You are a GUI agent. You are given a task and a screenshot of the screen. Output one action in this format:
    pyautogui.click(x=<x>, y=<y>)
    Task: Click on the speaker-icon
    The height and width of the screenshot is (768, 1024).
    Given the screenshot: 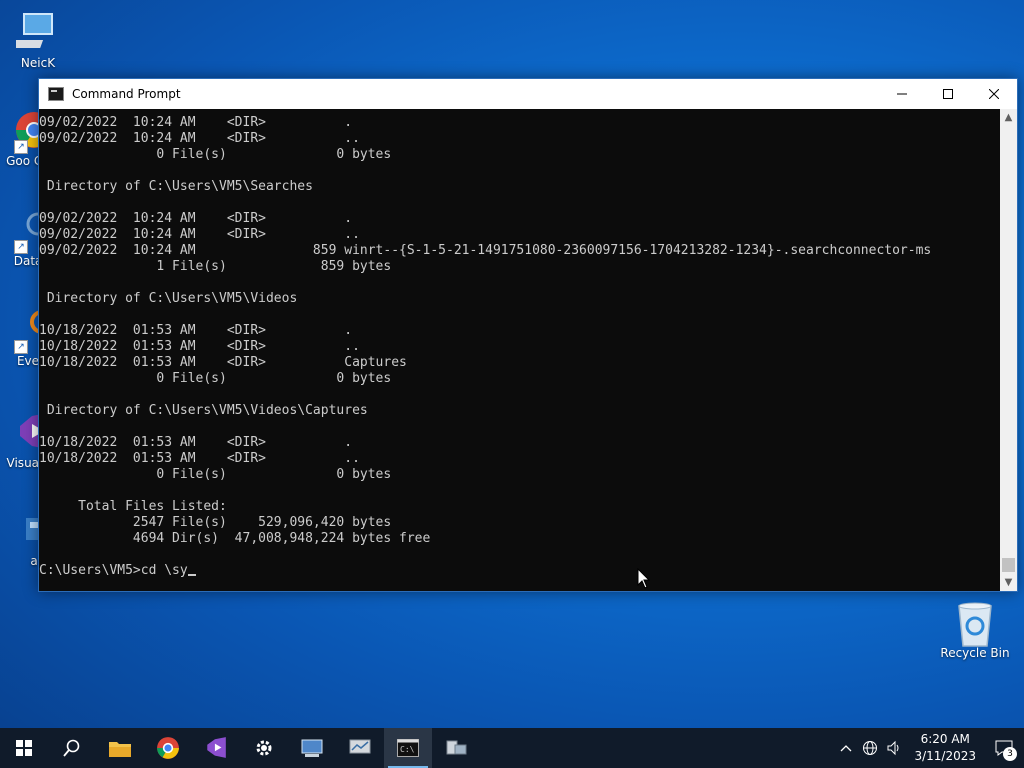 What is the action you would take?
    pyautogui.click(x=893, y=748)
    